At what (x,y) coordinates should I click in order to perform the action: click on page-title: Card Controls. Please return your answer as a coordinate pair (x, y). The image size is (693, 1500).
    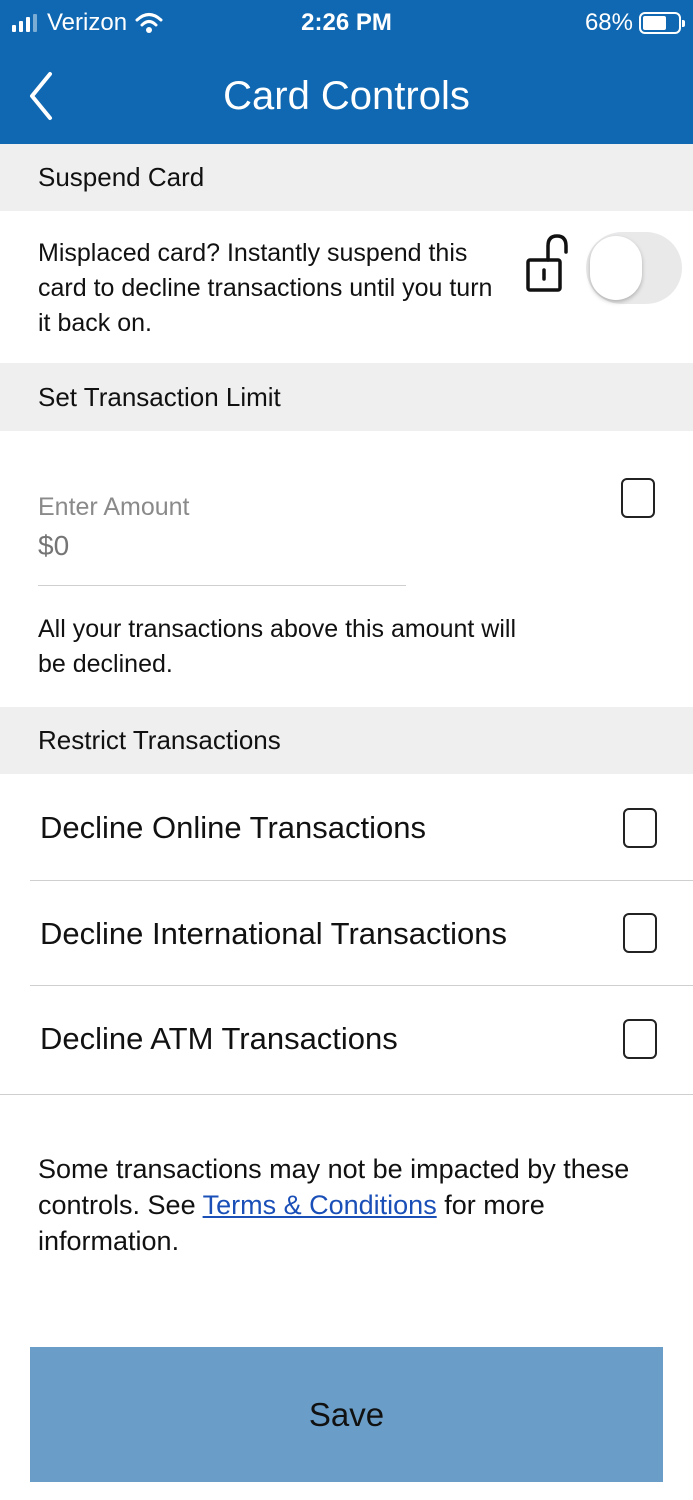
    Looking at the image, I should click on (346, 96).